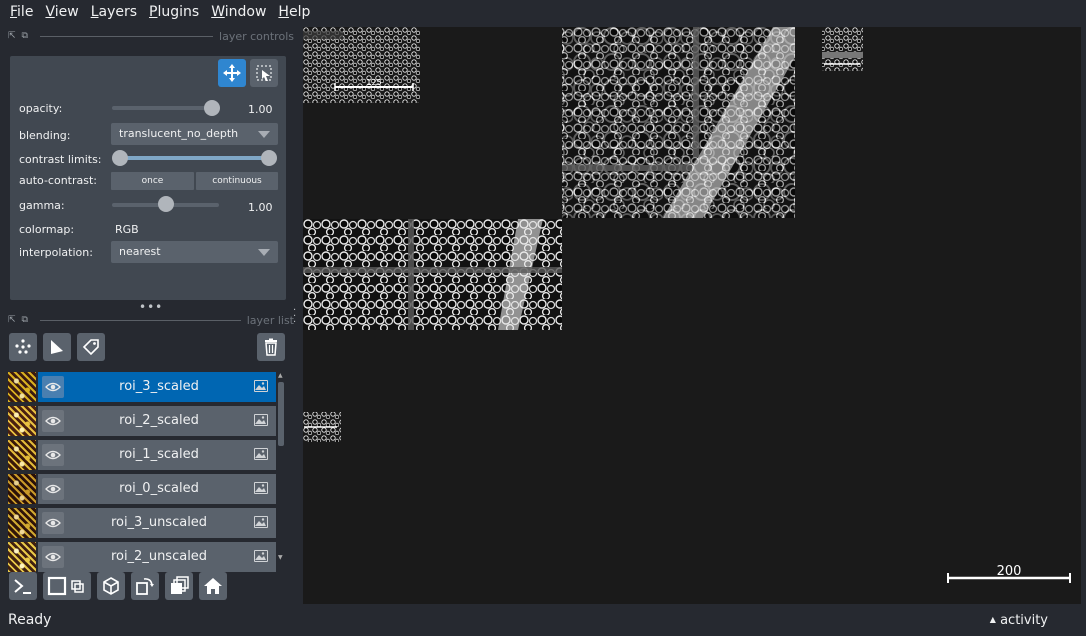  Describe the element at coordinates (1019, 620) in the screenshot. I see `activity-toggle: ▲ activity` at that location.